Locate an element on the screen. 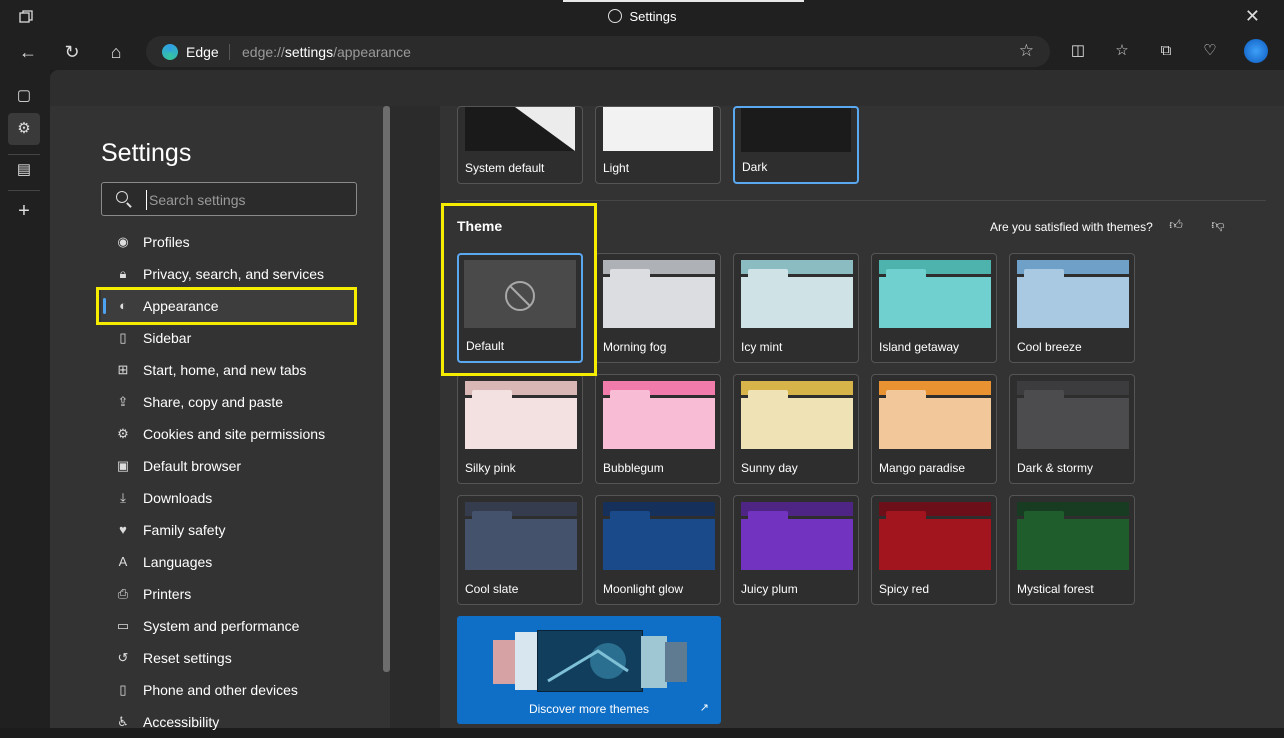 The image size is (1284, 738). discover-more-themes-label: Discover more themes is located at coordinates (589, 709).